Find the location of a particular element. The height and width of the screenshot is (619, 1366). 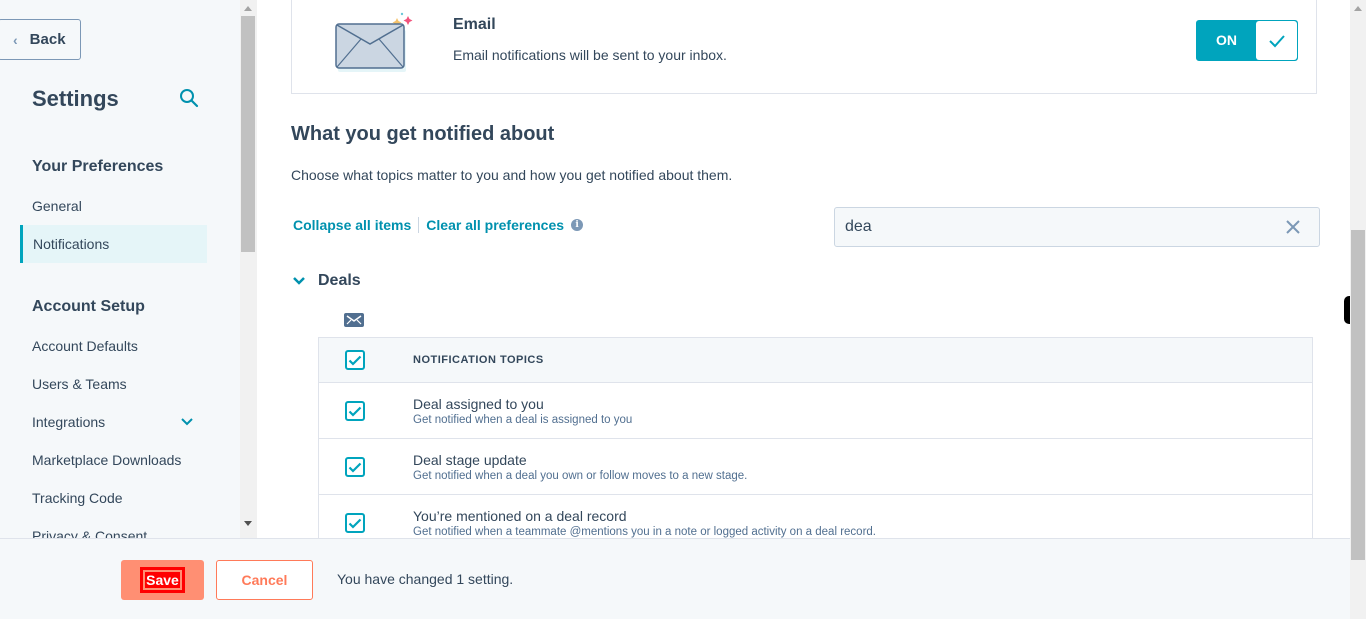

search-icon is located at coordinates (189, 98).